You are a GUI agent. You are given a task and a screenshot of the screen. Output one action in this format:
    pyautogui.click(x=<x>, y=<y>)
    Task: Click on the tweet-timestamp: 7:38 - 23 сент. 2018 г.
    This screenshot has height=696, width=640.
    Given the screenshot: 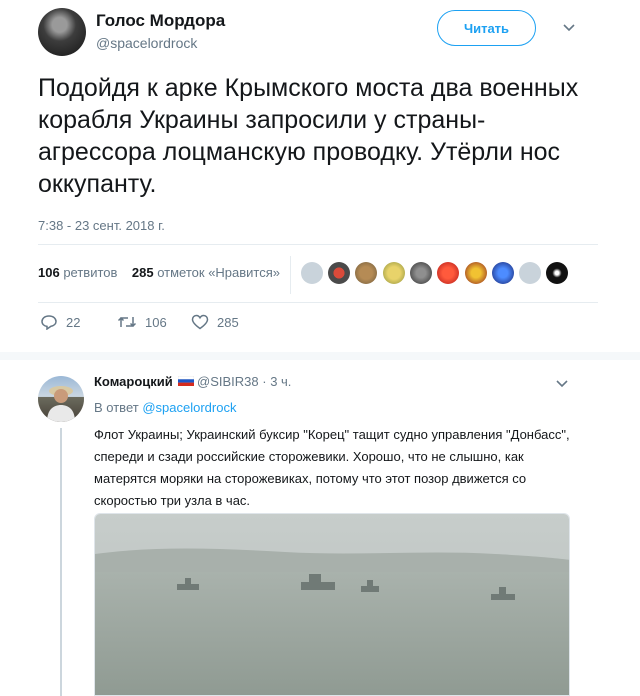 What is the action you would take?
    pyautogui.click(x=101, y=225)
    